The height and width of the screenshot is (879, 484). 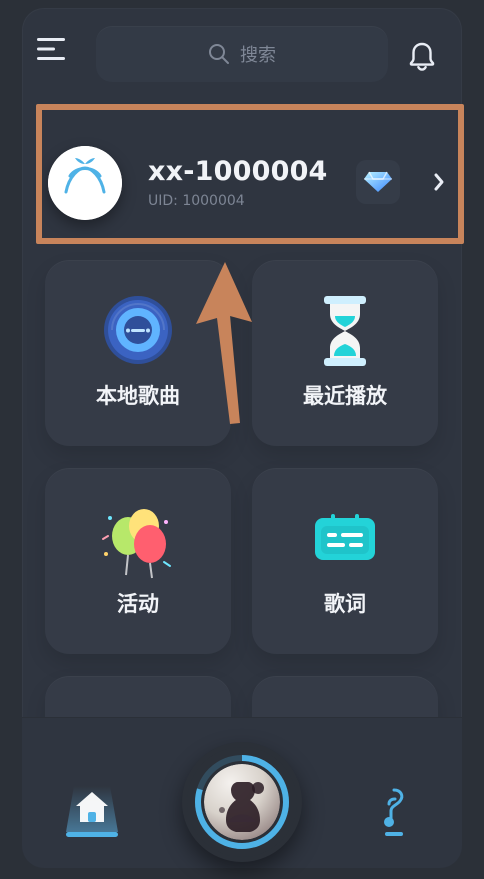 I want to click on tile-activity: 活动, so click(x=138, y=561).